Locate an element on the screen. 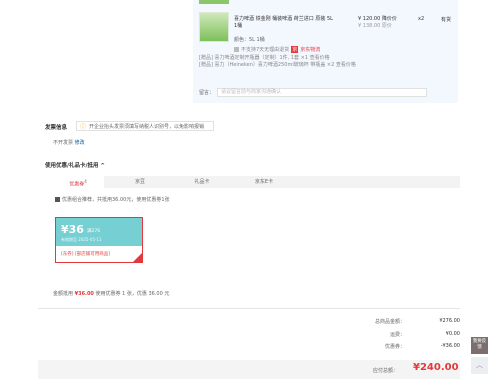  summary-value: ¥276.00 is located at coordinates (449, 321).